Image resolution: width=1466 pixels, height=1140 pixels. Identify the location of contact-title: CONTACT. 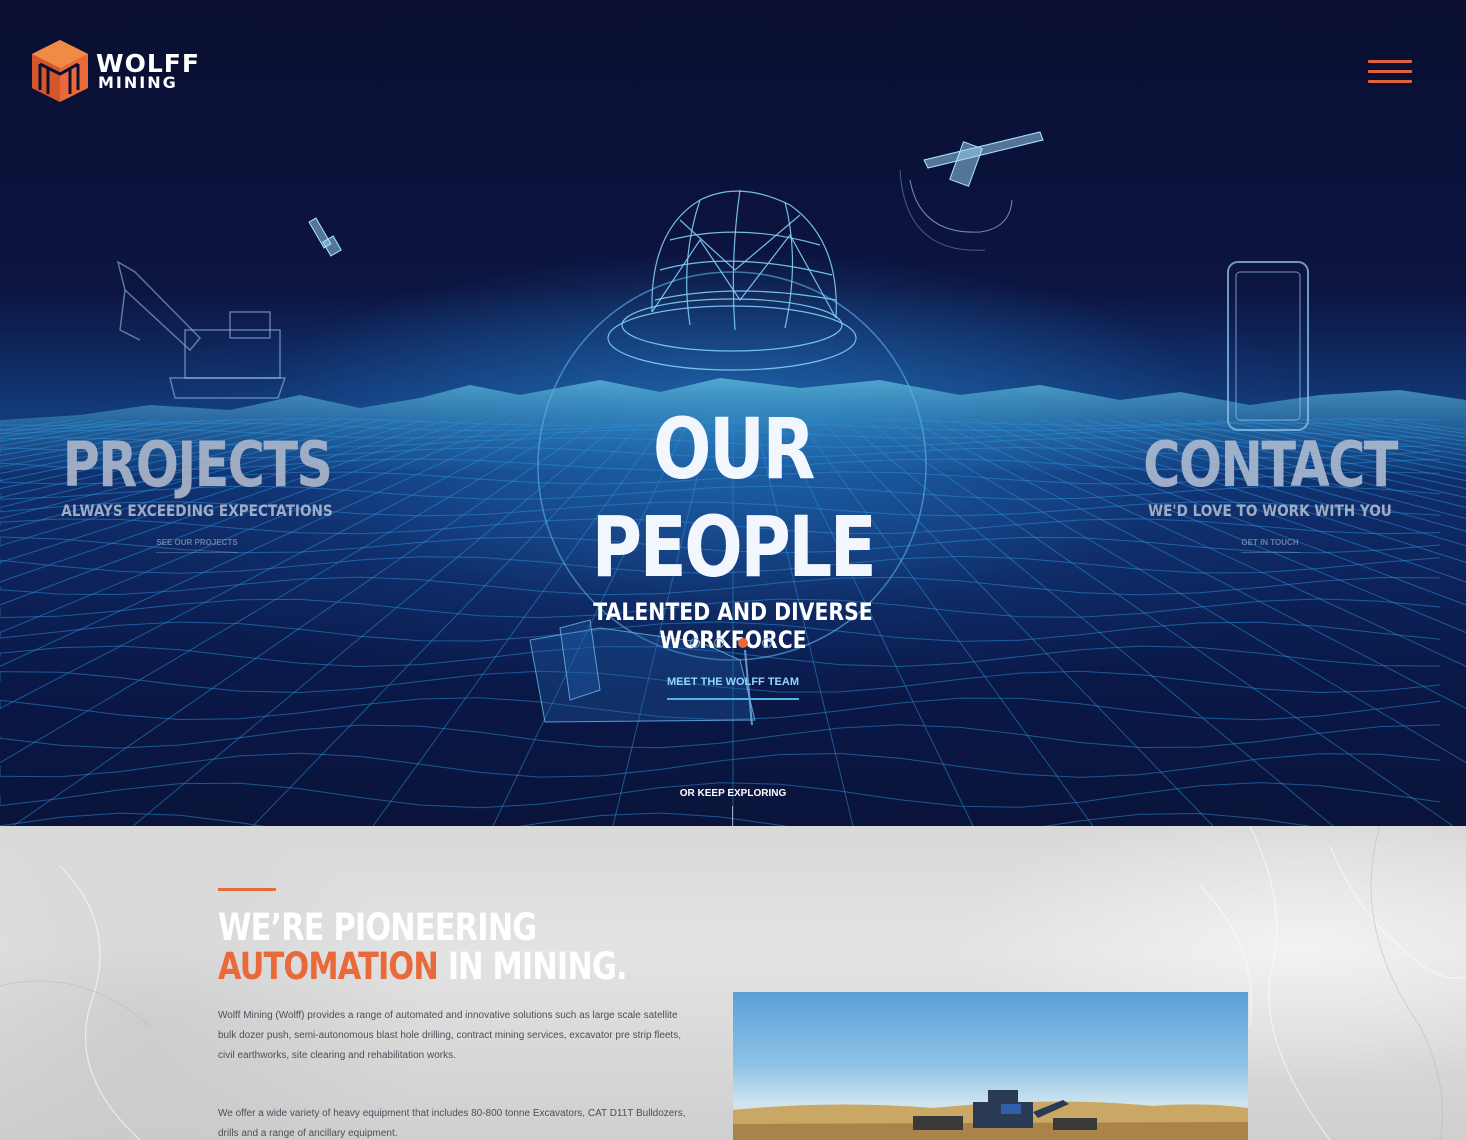
(1270, 464).